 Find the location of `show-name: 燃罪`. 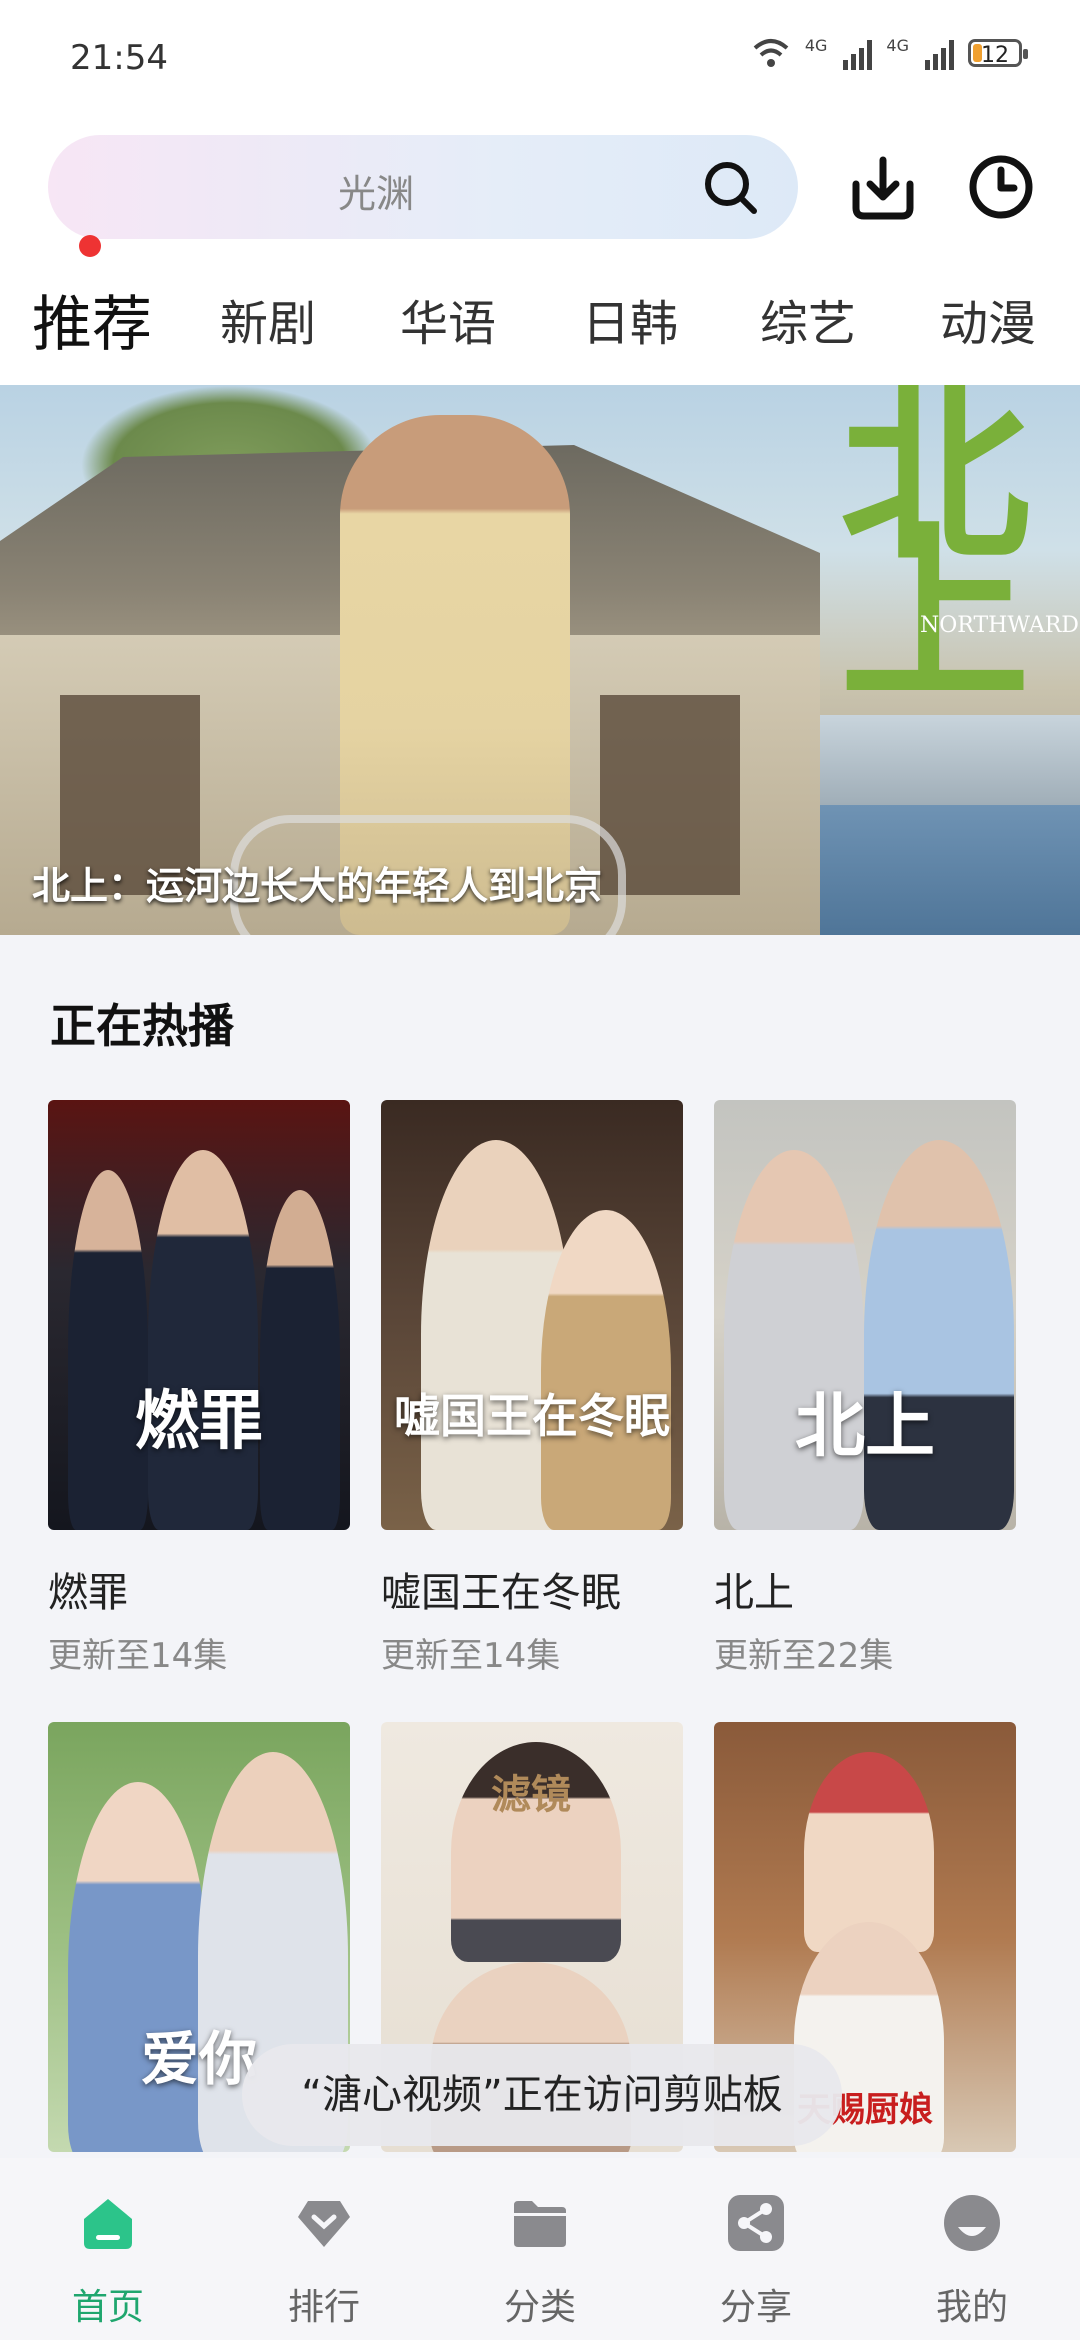

show-name: 燃罪 is located at coordinates (88, 1589).